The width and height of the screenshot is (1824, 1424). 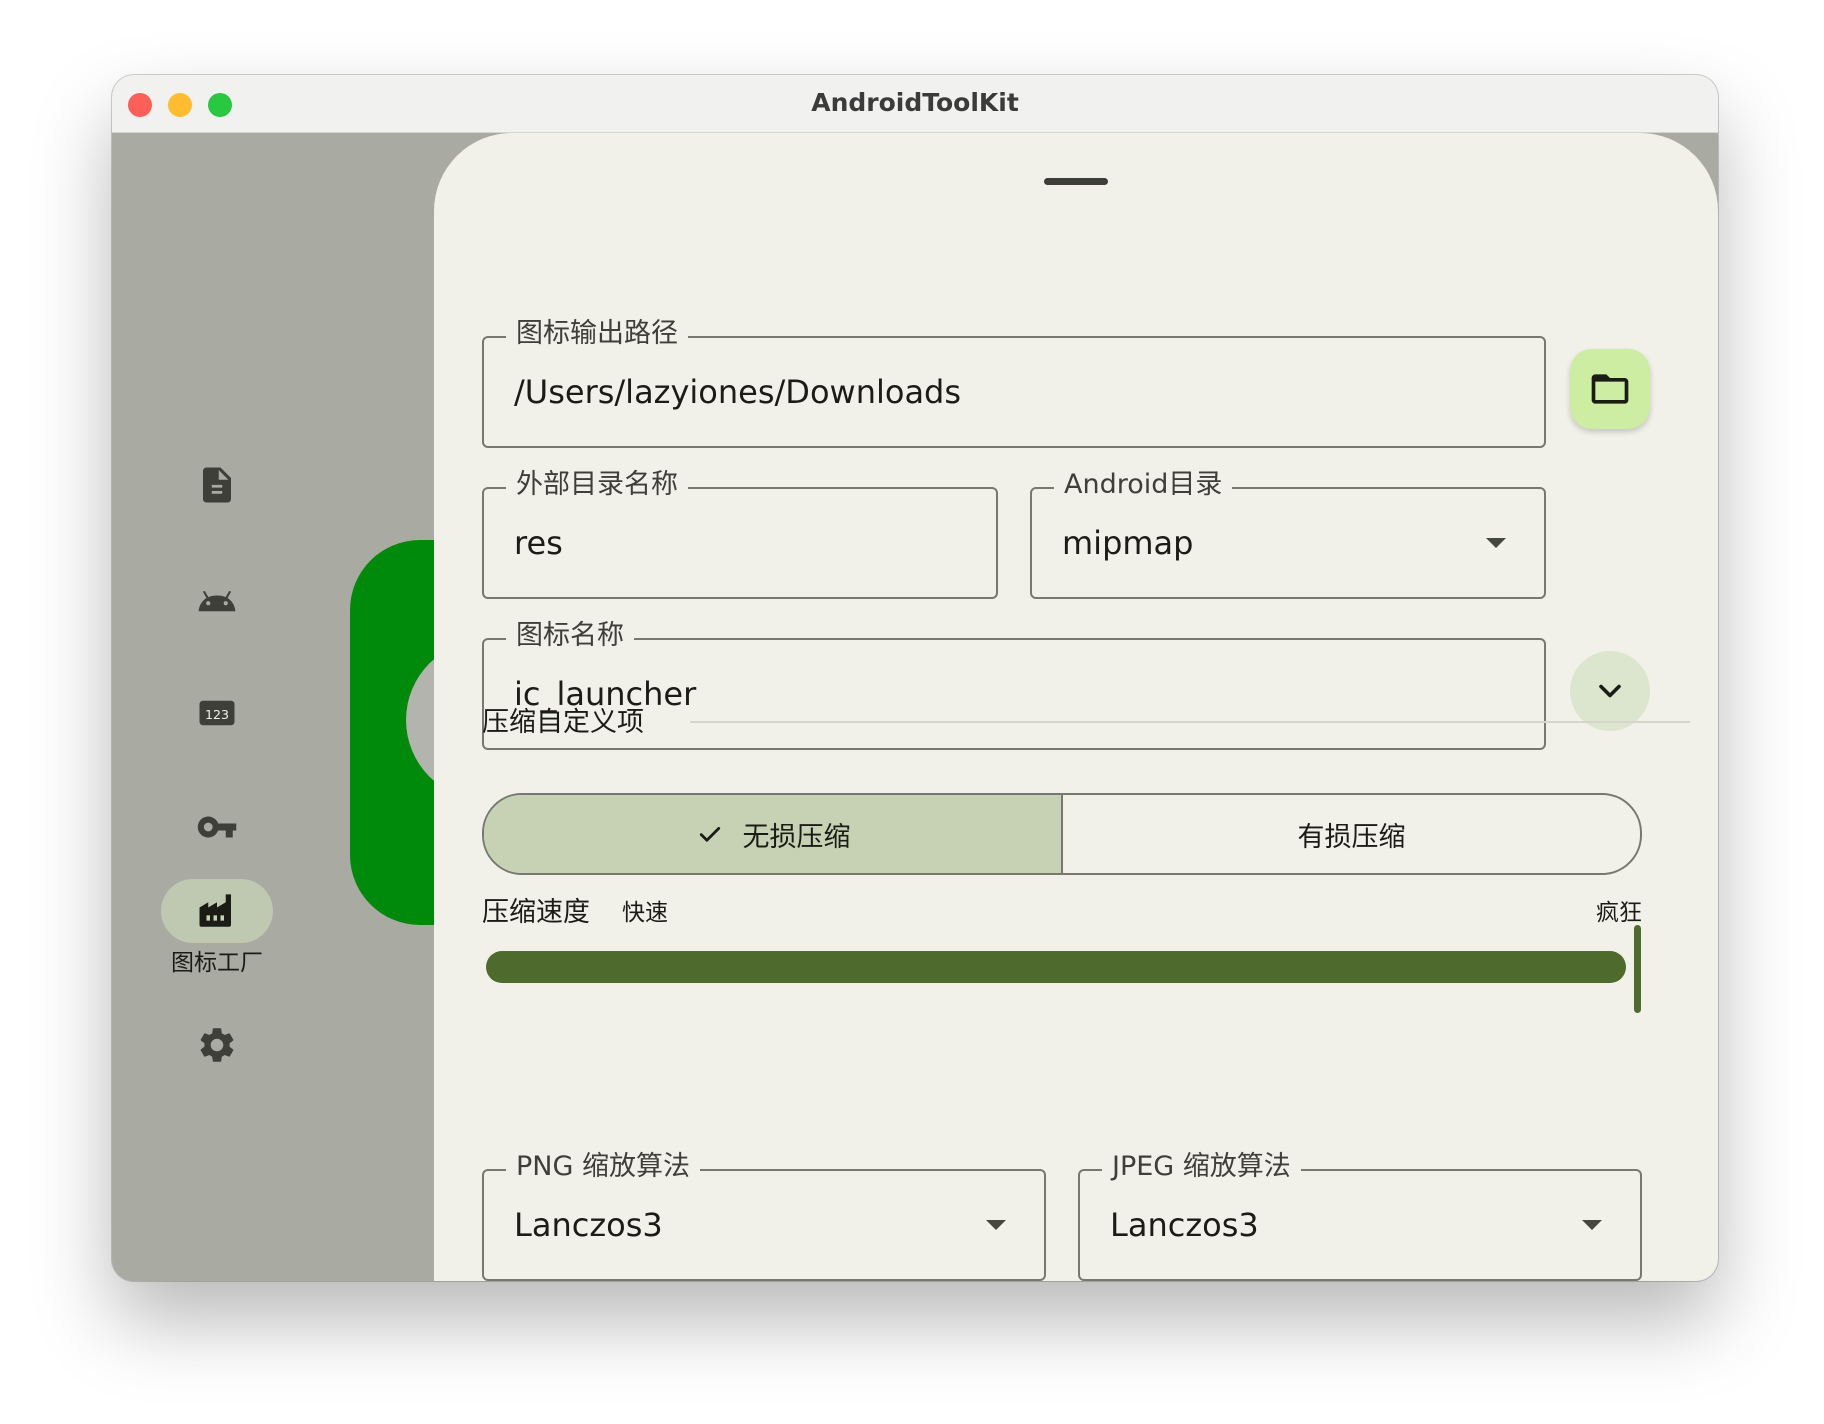 What do you see at coordinates (563, 722) in the screenshot?
I see `section-title: 压缩自定义项` at bounding box center [563, 722].